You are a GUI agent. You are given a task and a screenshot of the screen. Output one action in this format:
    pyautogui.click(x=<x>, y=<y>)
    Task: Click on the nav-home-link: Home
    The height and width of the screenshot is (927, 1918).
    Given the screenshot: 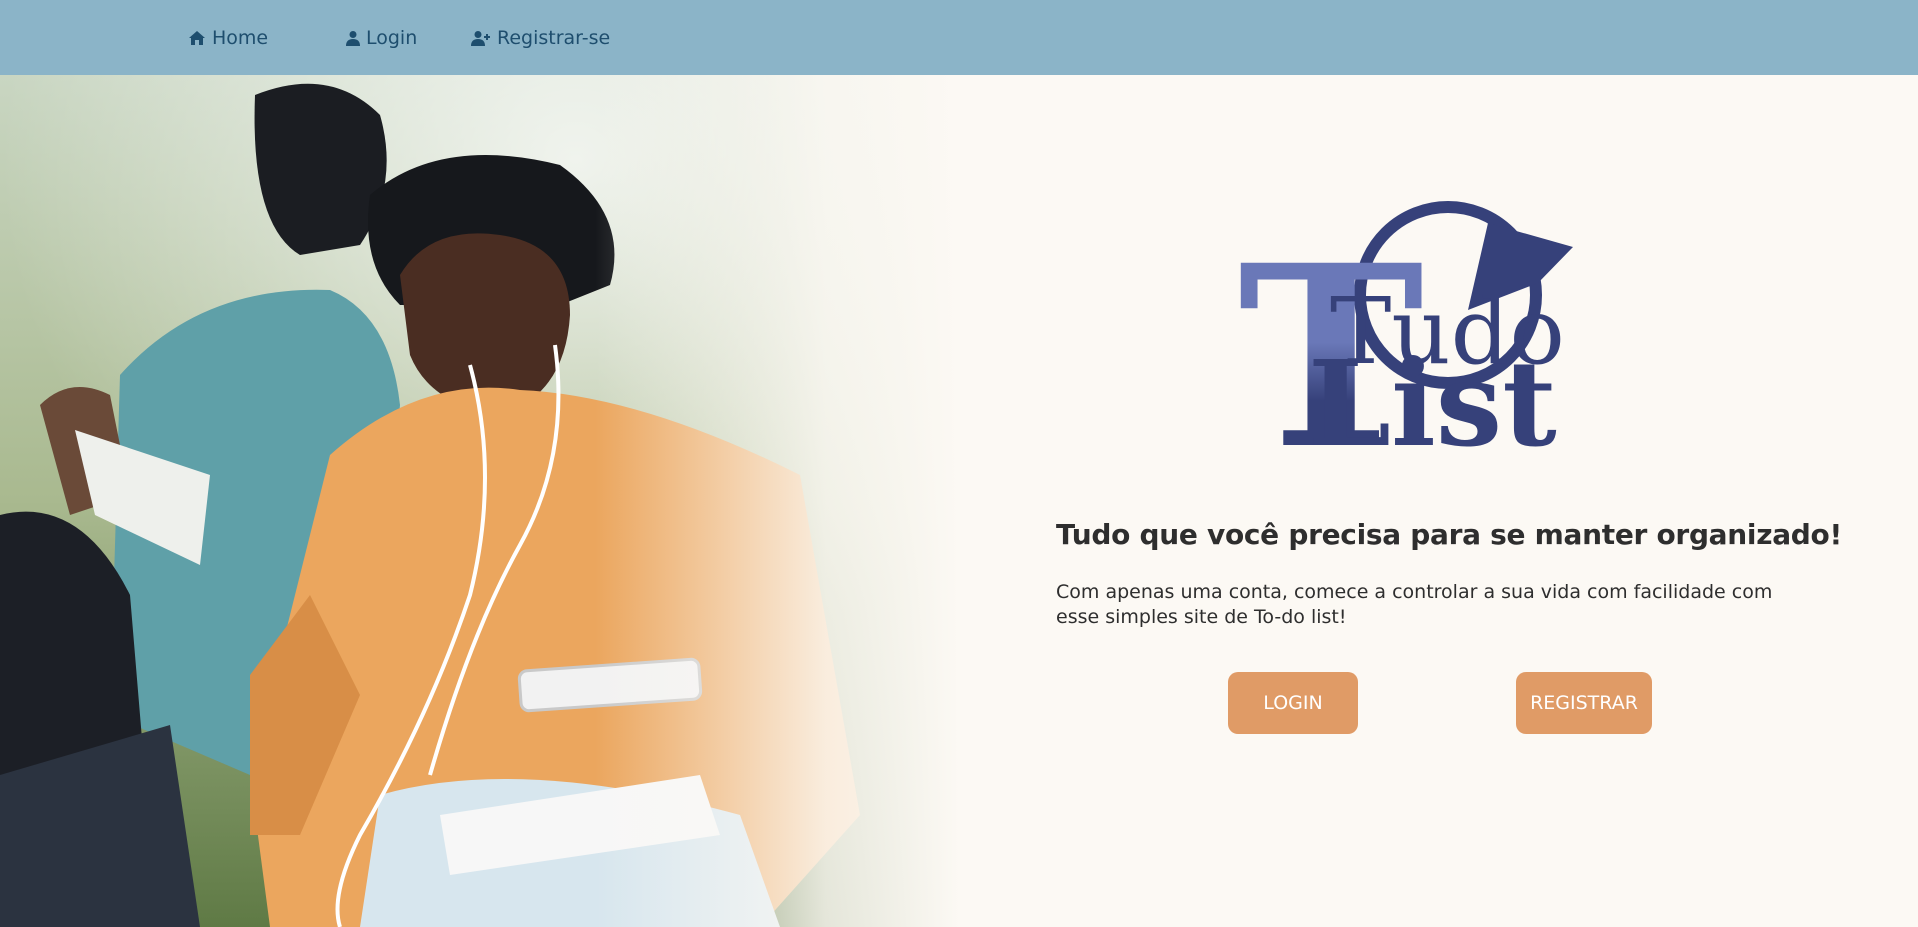 What is the action you would take?
    pyautogui.click(x=228, y=38)
    